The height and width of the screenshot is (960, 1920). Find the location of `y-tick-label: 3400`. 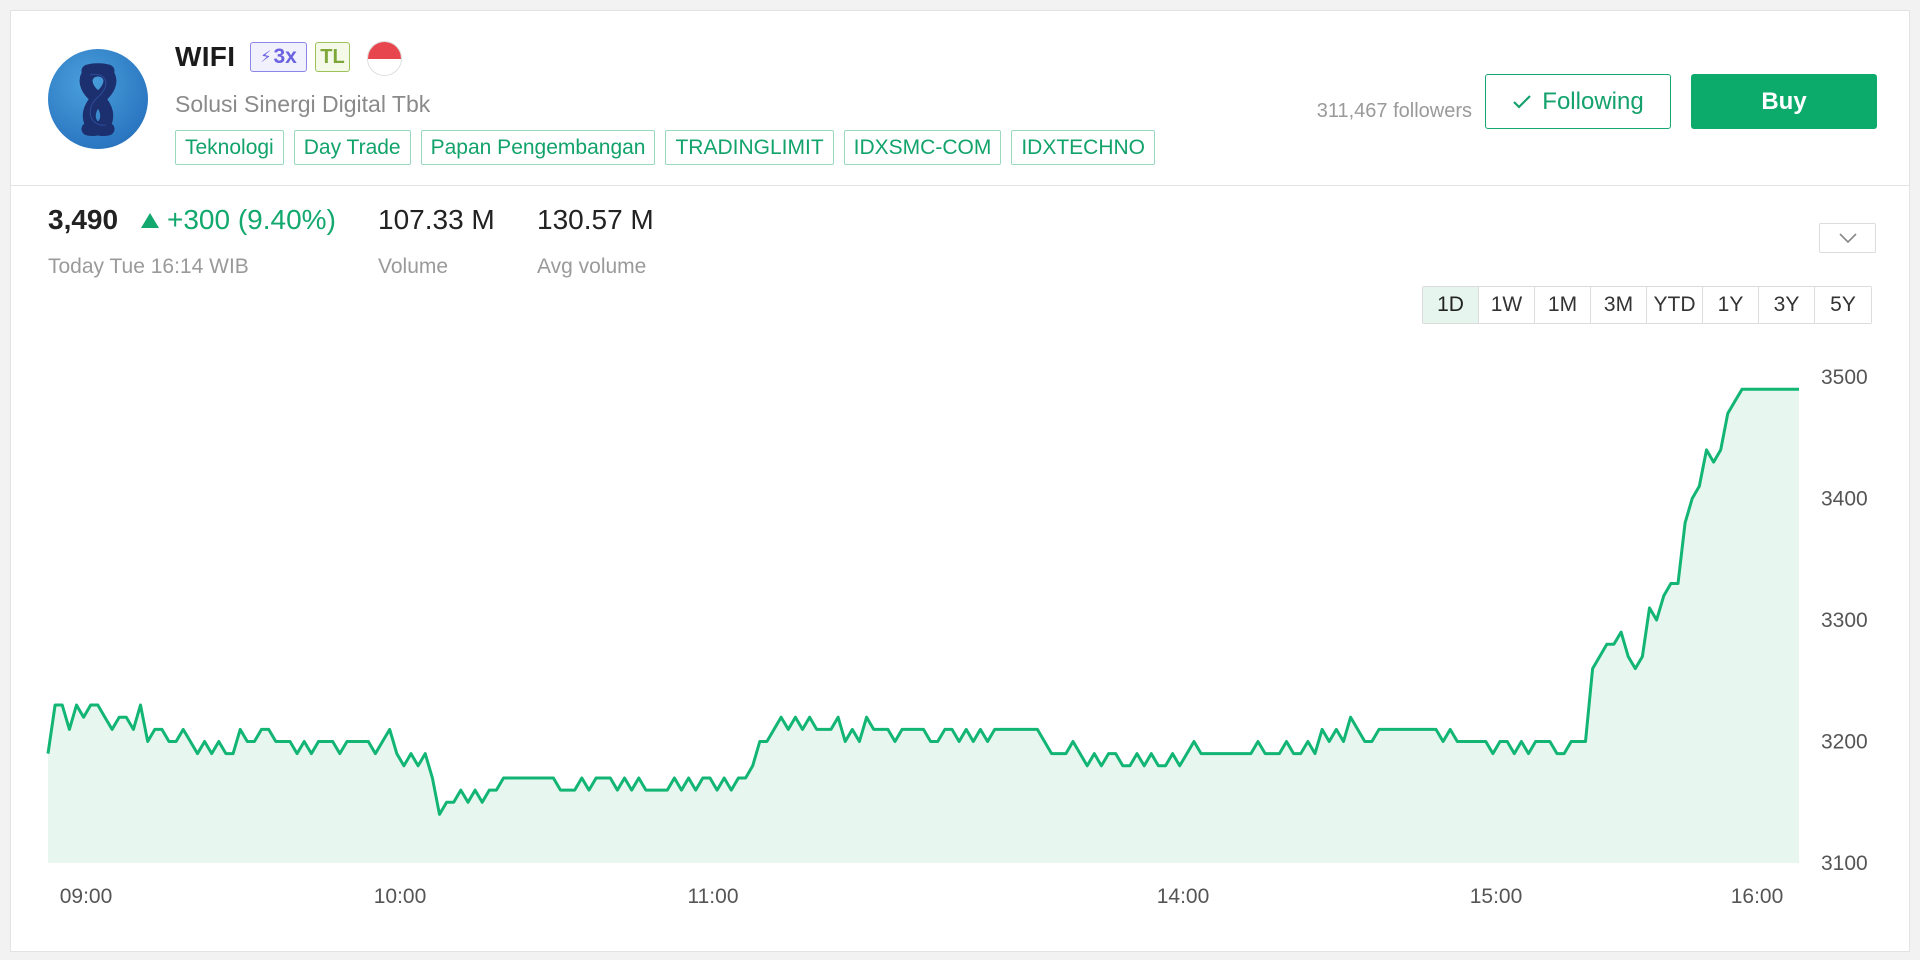

y-tick-label: 3400 is located at coordinates (1844, 499).